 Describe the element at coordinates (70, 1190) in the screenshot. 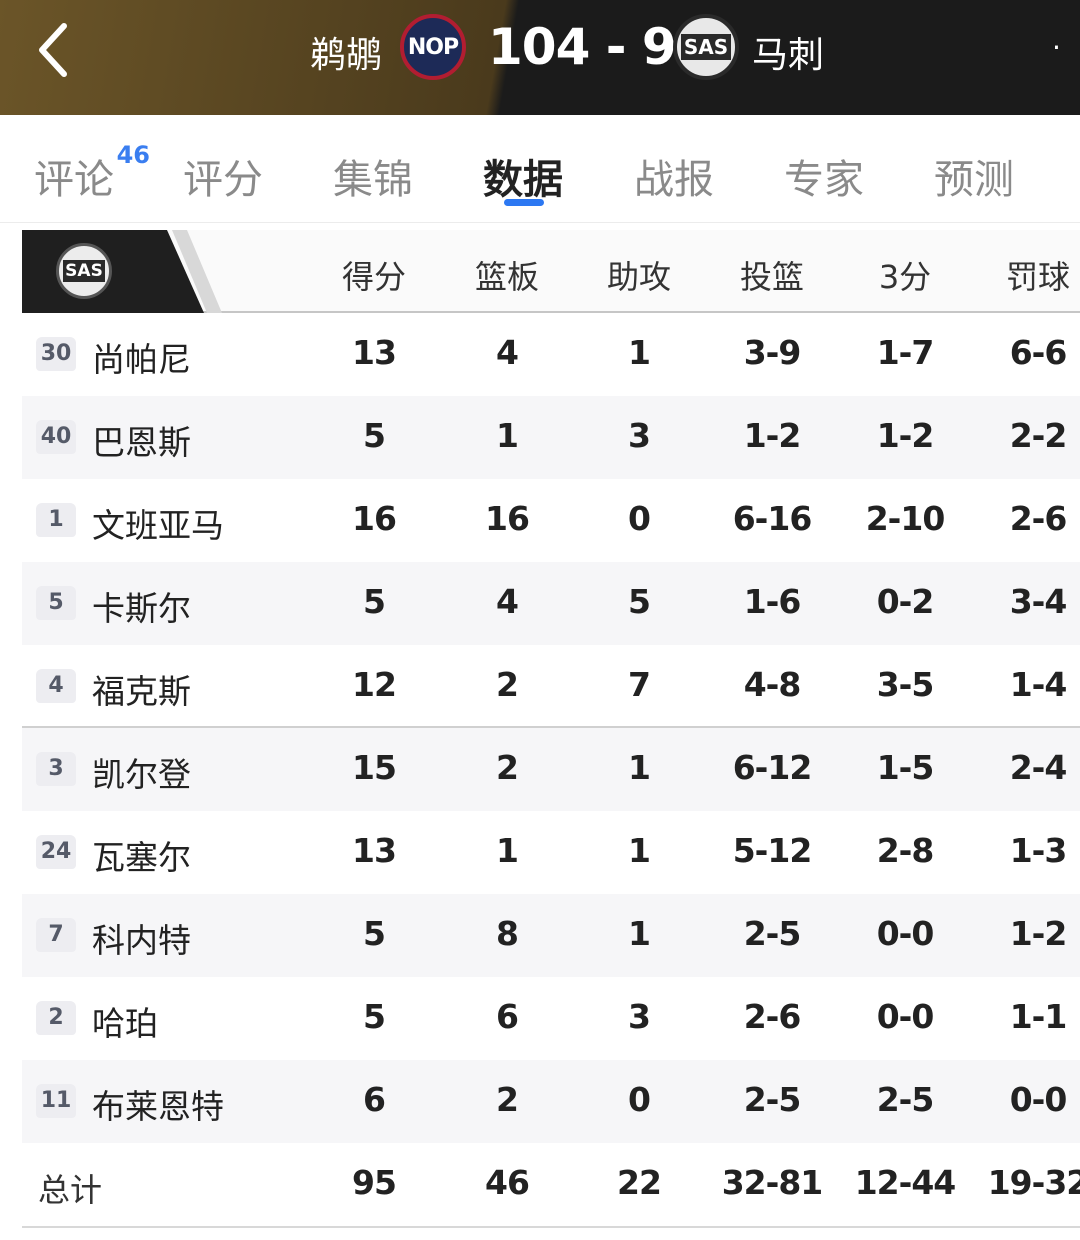

I see `total-label: 总计` at that location.